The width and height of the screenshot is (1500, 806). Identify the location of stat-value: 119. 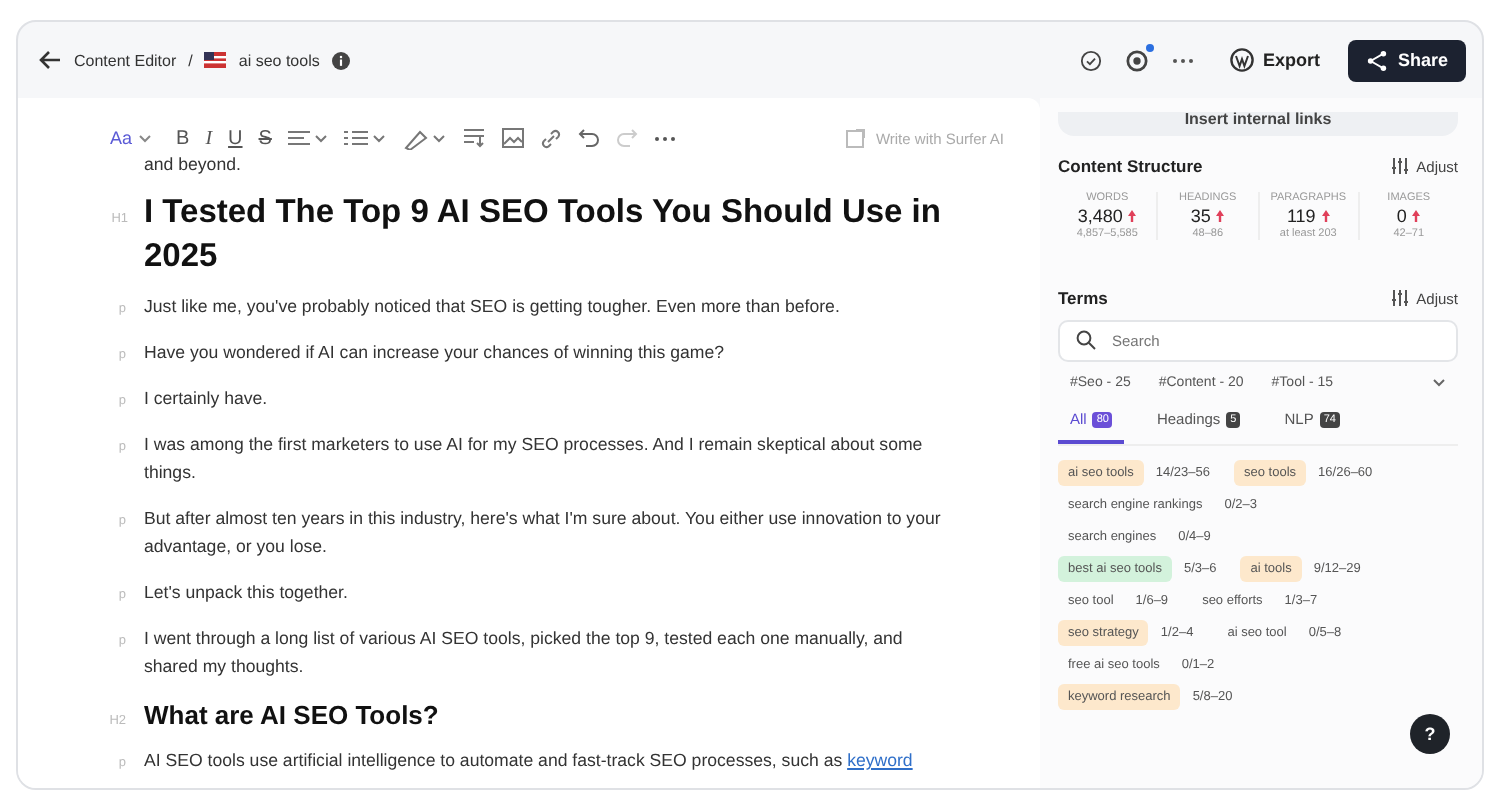
(1301, 216).